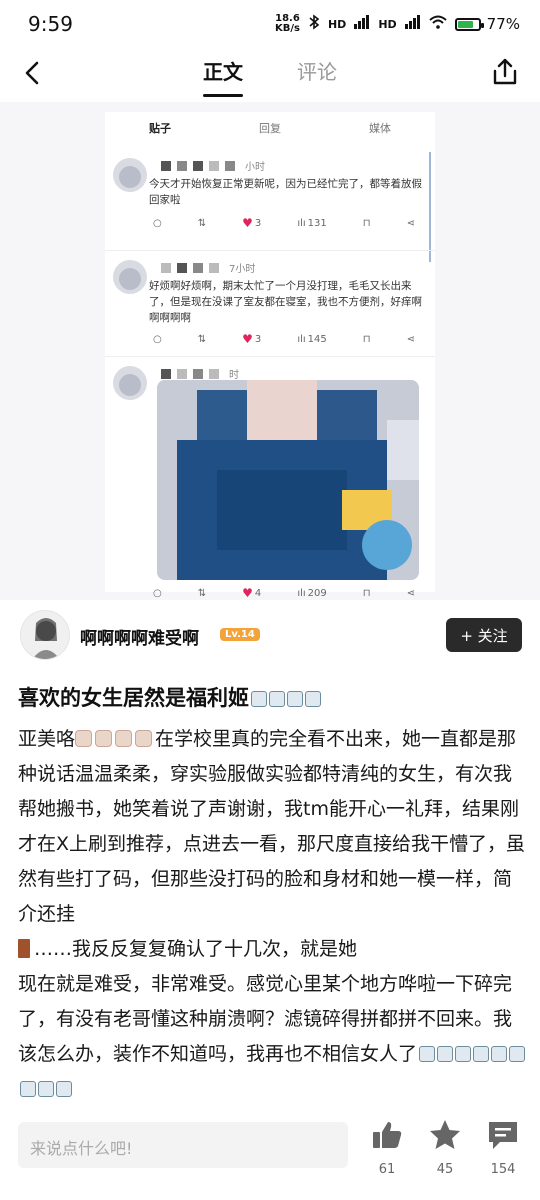 The width and height of the screenshot is (540, 1200). I want to click on post-time: 小时, so click(255, 167).